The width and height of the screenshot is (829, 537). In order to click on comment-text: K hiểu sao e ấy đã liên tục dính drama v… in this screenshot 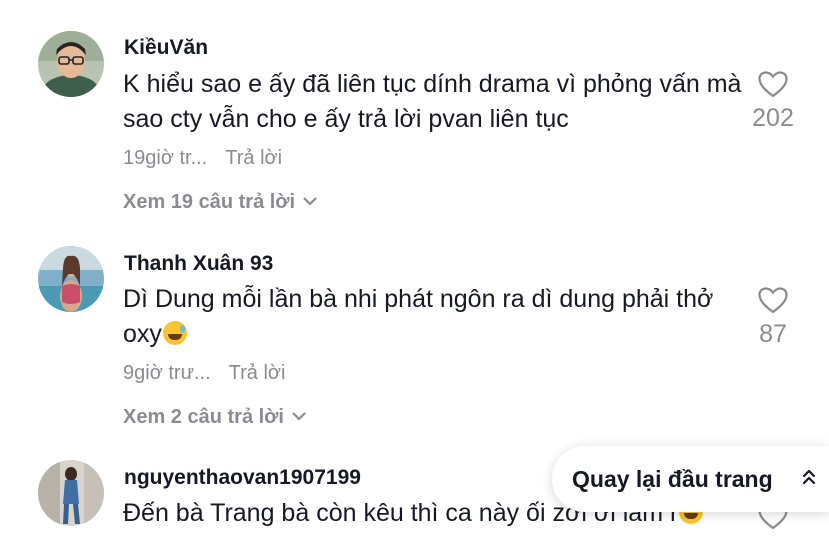, I will do `click(432, 101)`.